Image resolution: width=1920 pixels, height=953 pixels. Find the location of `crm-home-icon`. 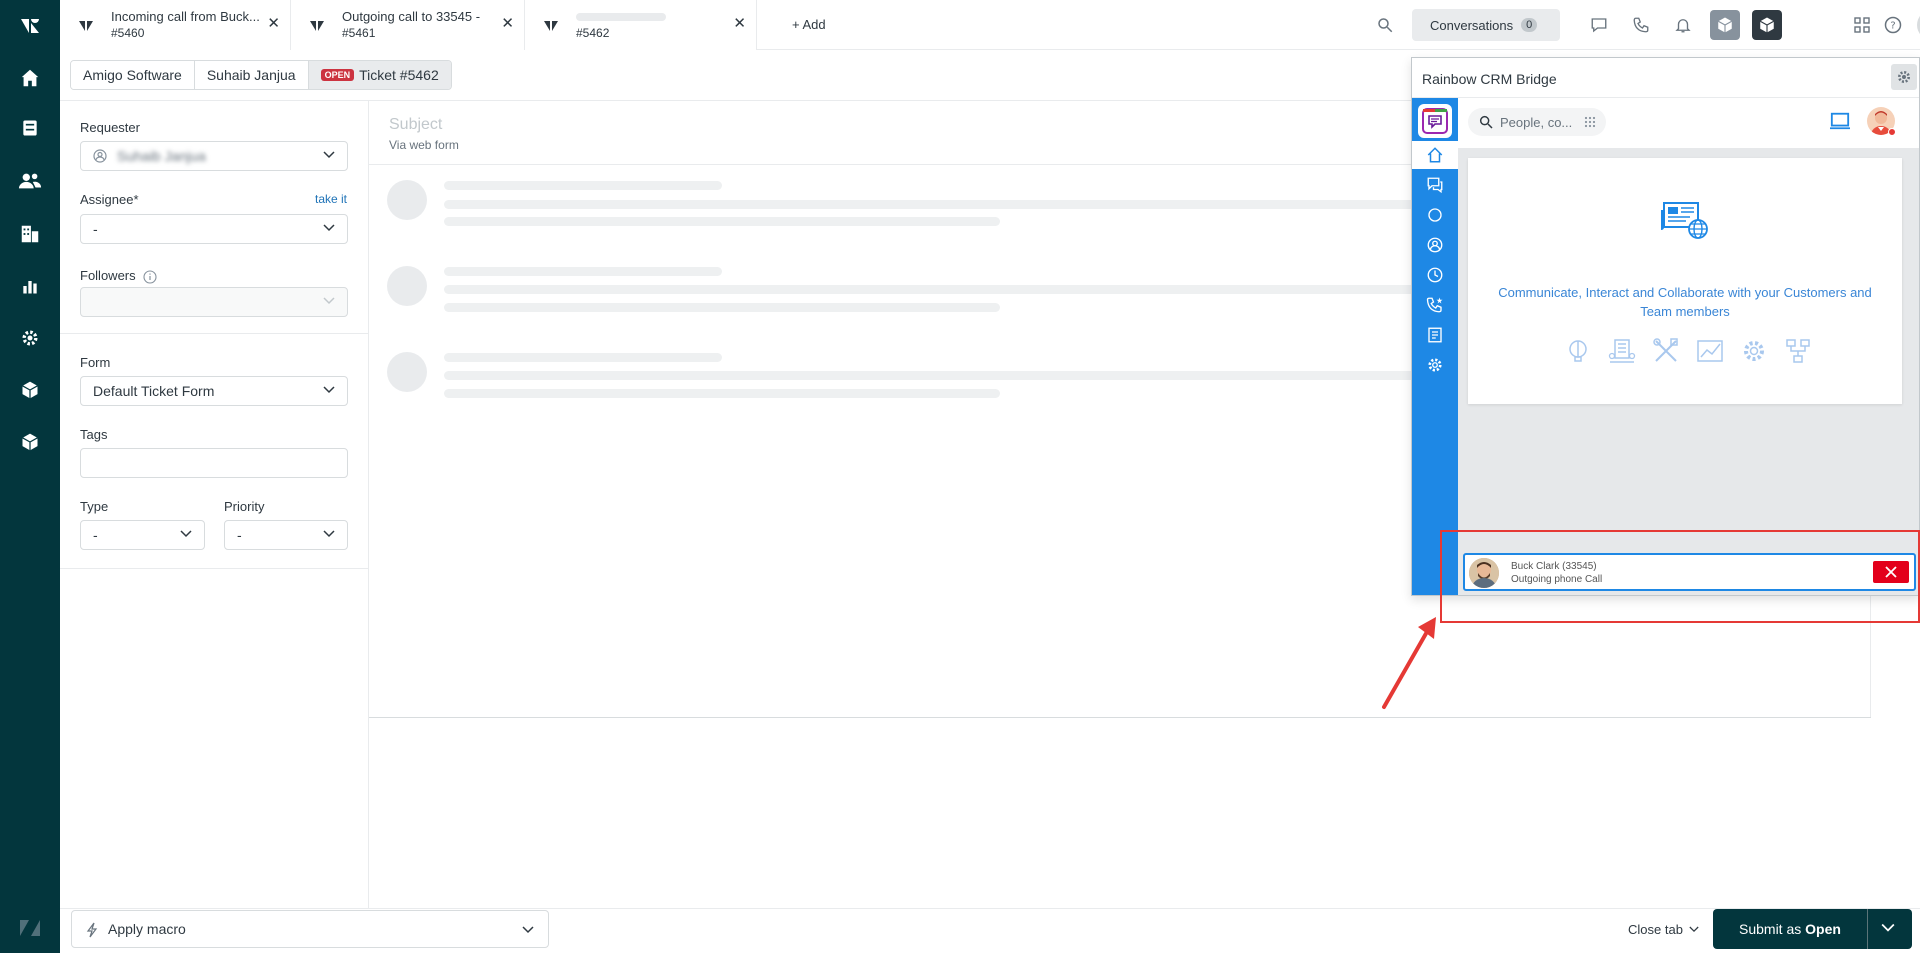

crm-home-icon is located at coordinates (1435, 155).